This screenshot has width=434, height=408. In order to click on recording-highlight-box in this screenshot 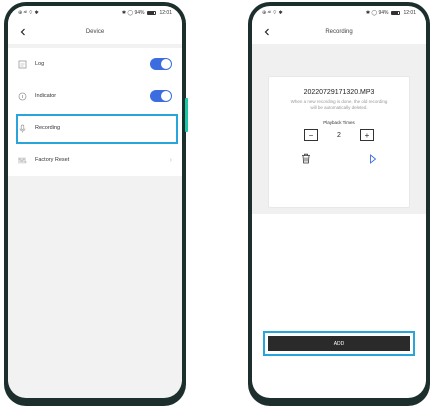, I will do `click(97, 129)`.